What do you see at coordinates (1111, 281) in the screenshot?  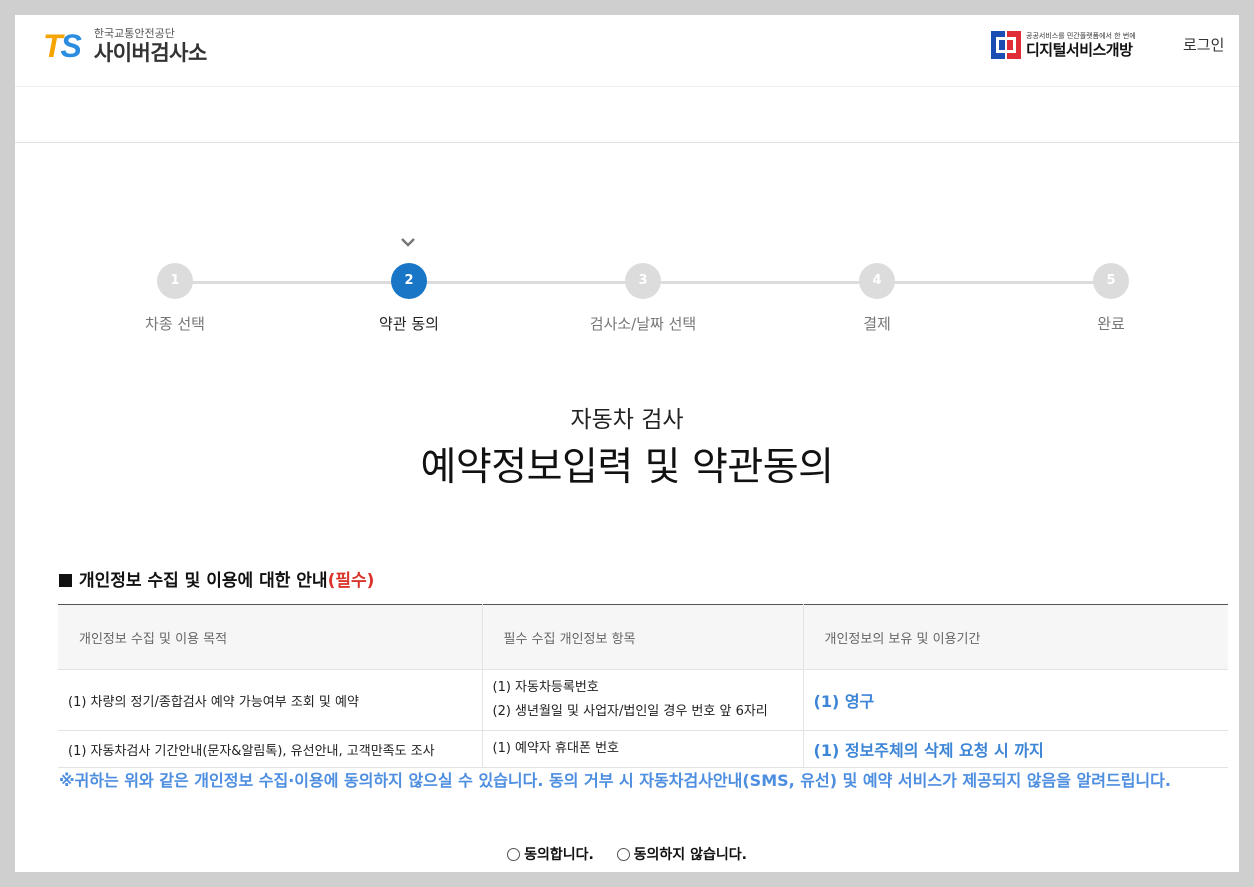 I see `step-number: 5` at bounding box center [1111, 281].